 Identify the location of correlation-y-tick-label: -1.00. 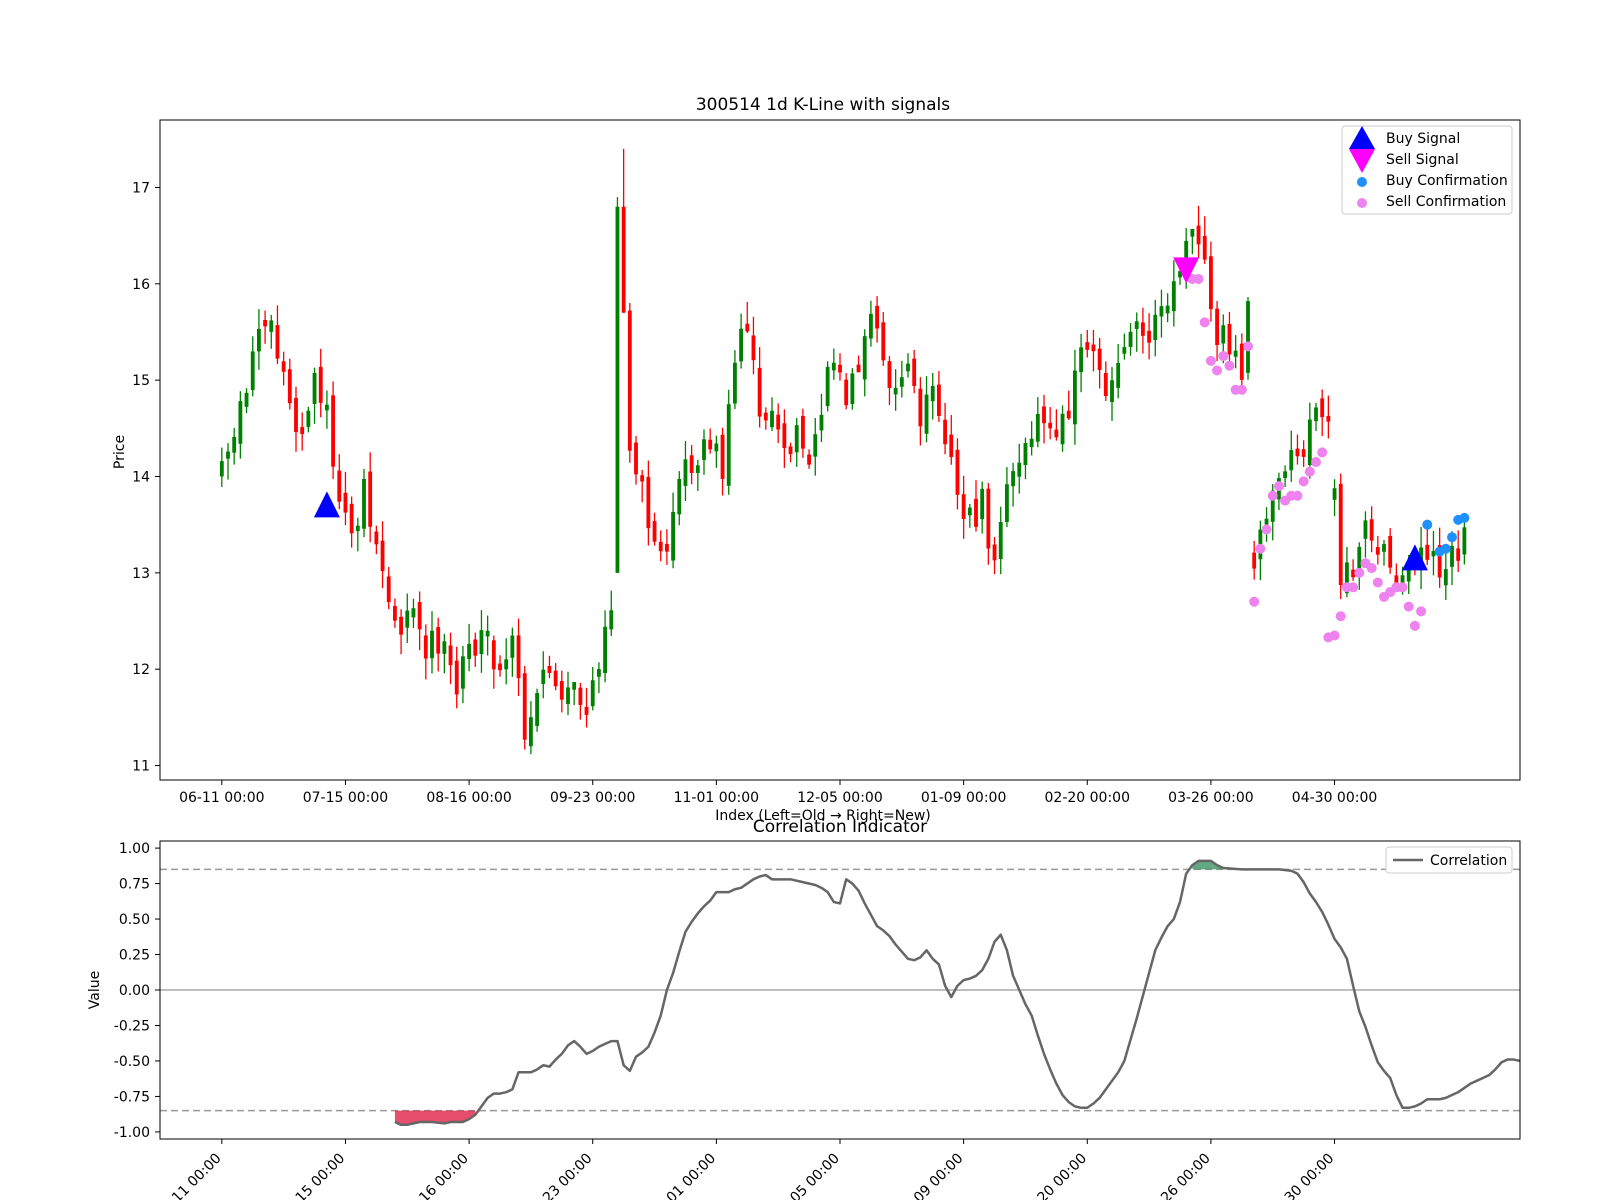
(132, 1133).